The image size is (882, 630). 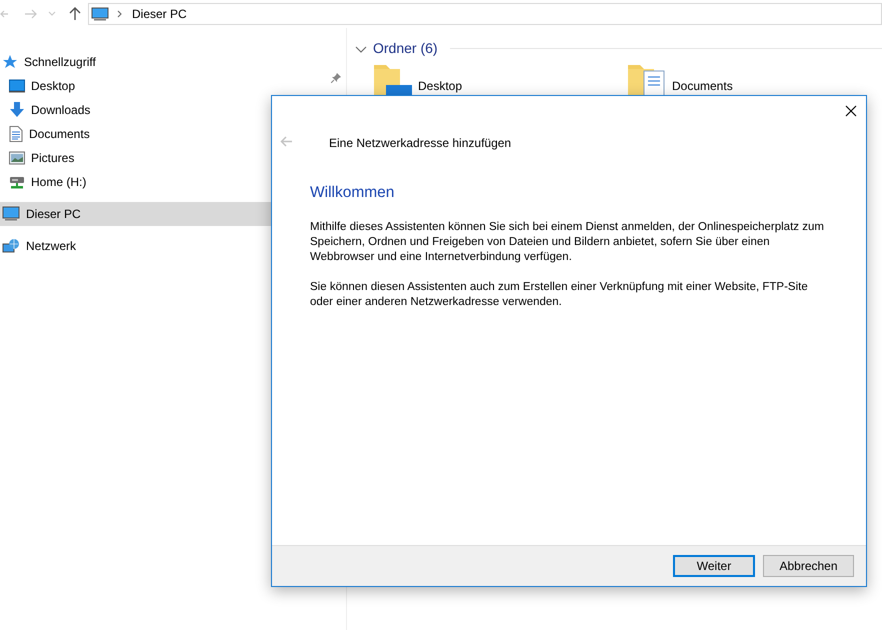 What do you see at coordinates (851, 111) in the screenshot?
I see `close-icon` at bounding box center [851, 111].